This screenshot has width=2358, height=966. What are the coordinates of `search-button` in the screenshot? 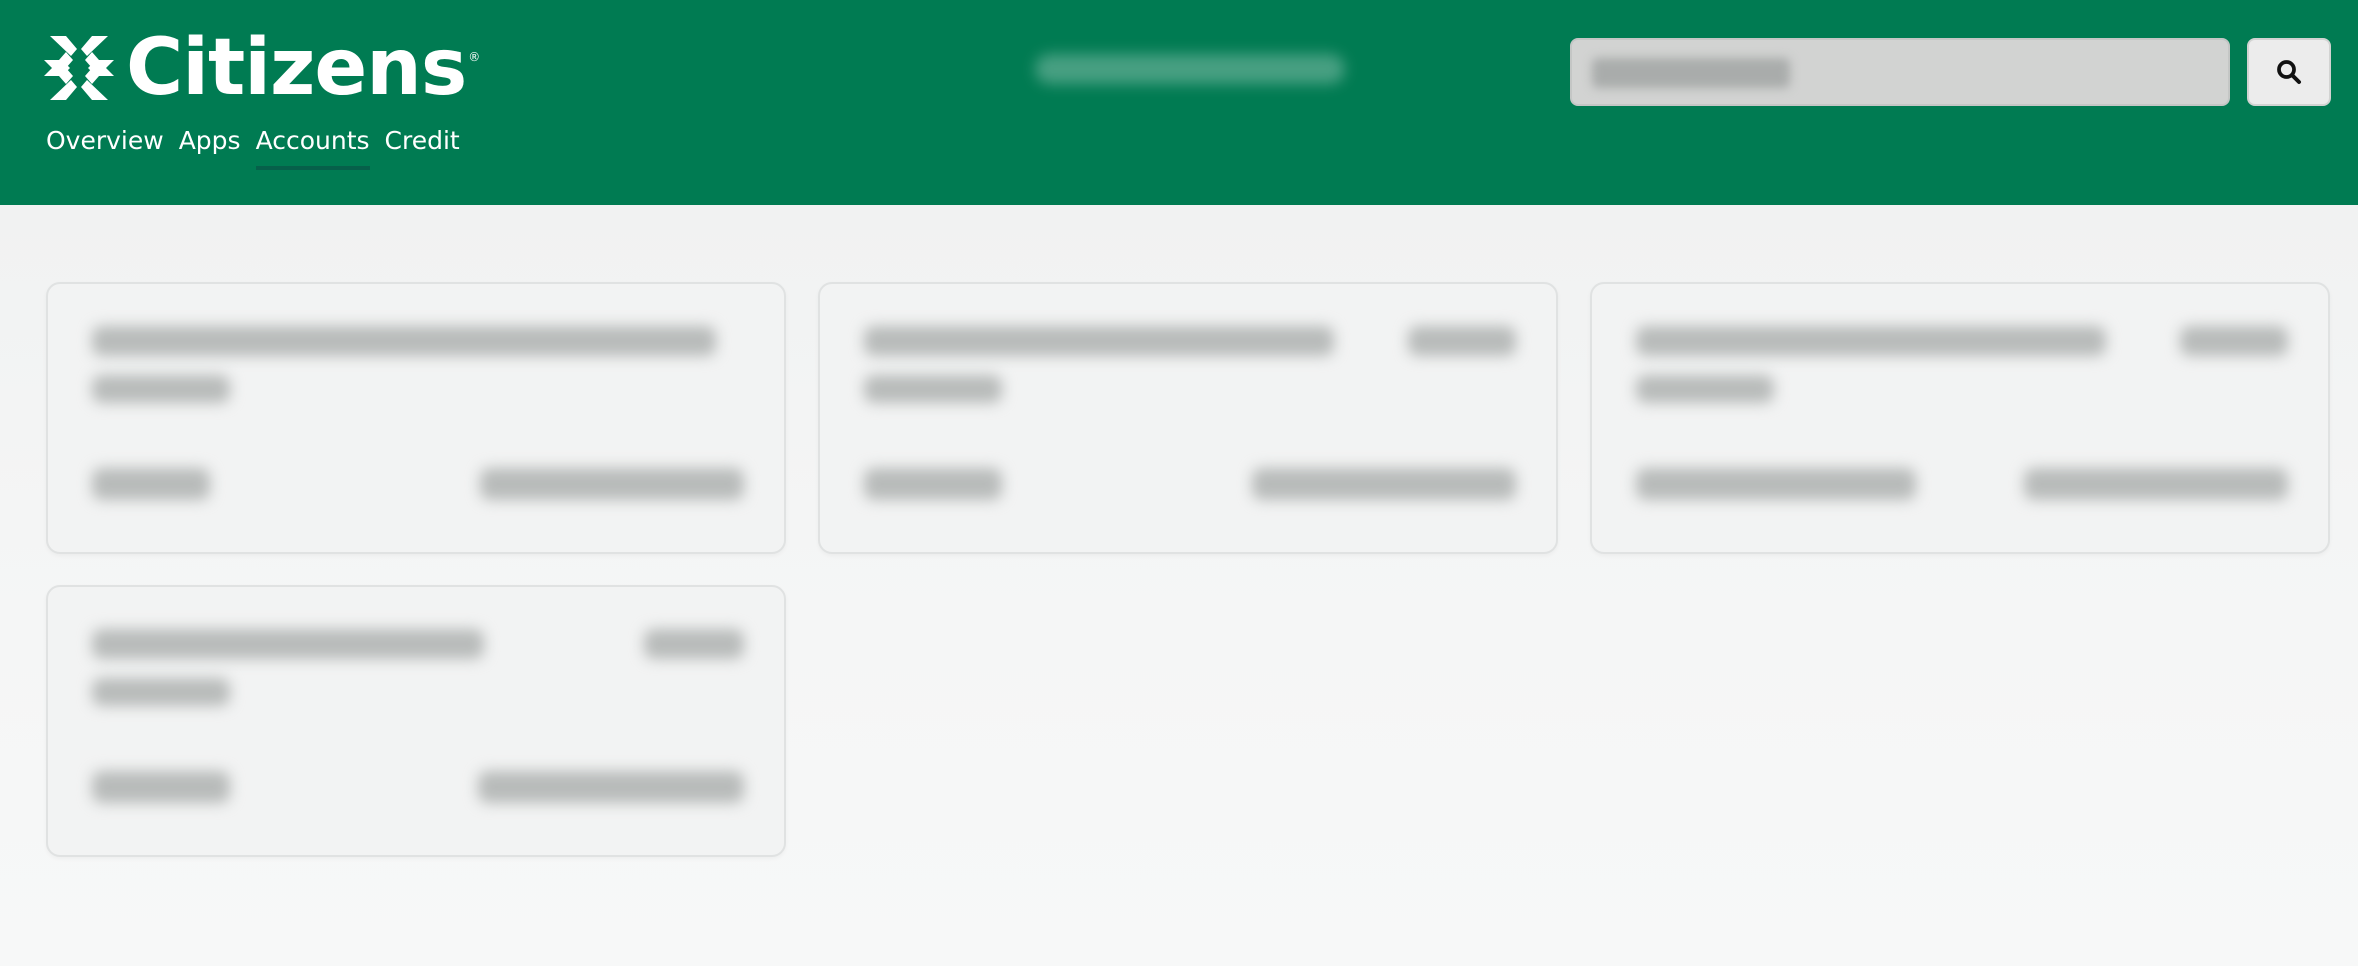 It's located at (2289, 72).